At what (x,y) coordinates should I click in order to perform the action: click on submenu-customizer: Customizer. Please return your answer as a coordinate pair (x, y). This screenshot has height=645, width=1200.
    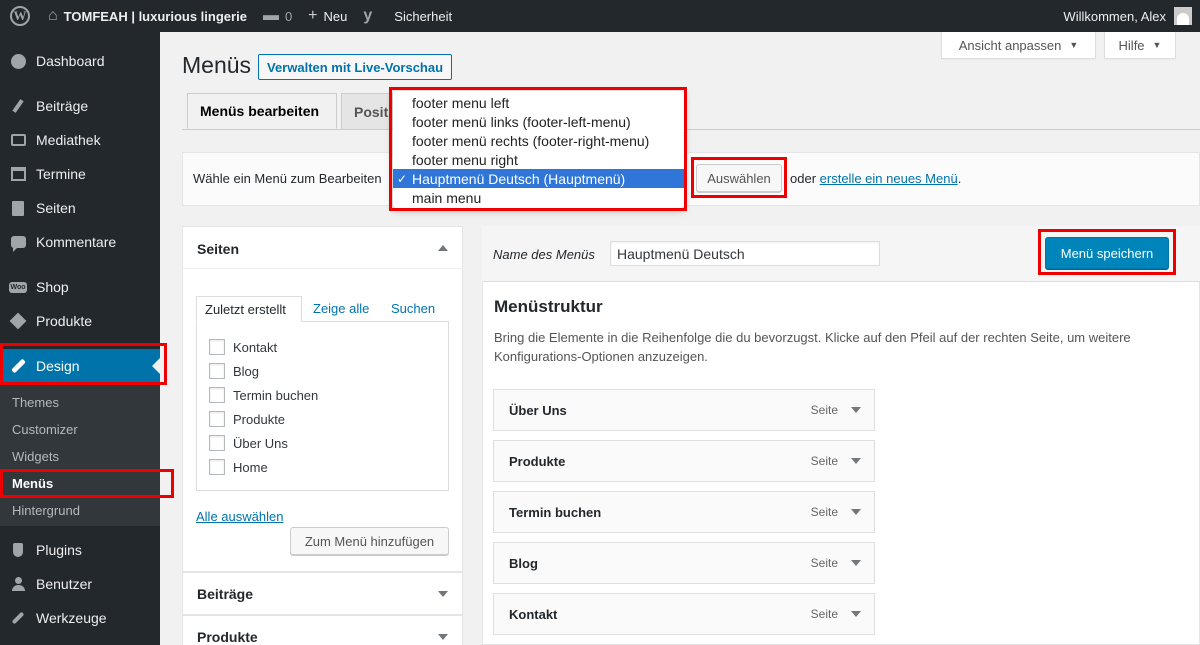
    Looking at the image, I should click on (45, 429).